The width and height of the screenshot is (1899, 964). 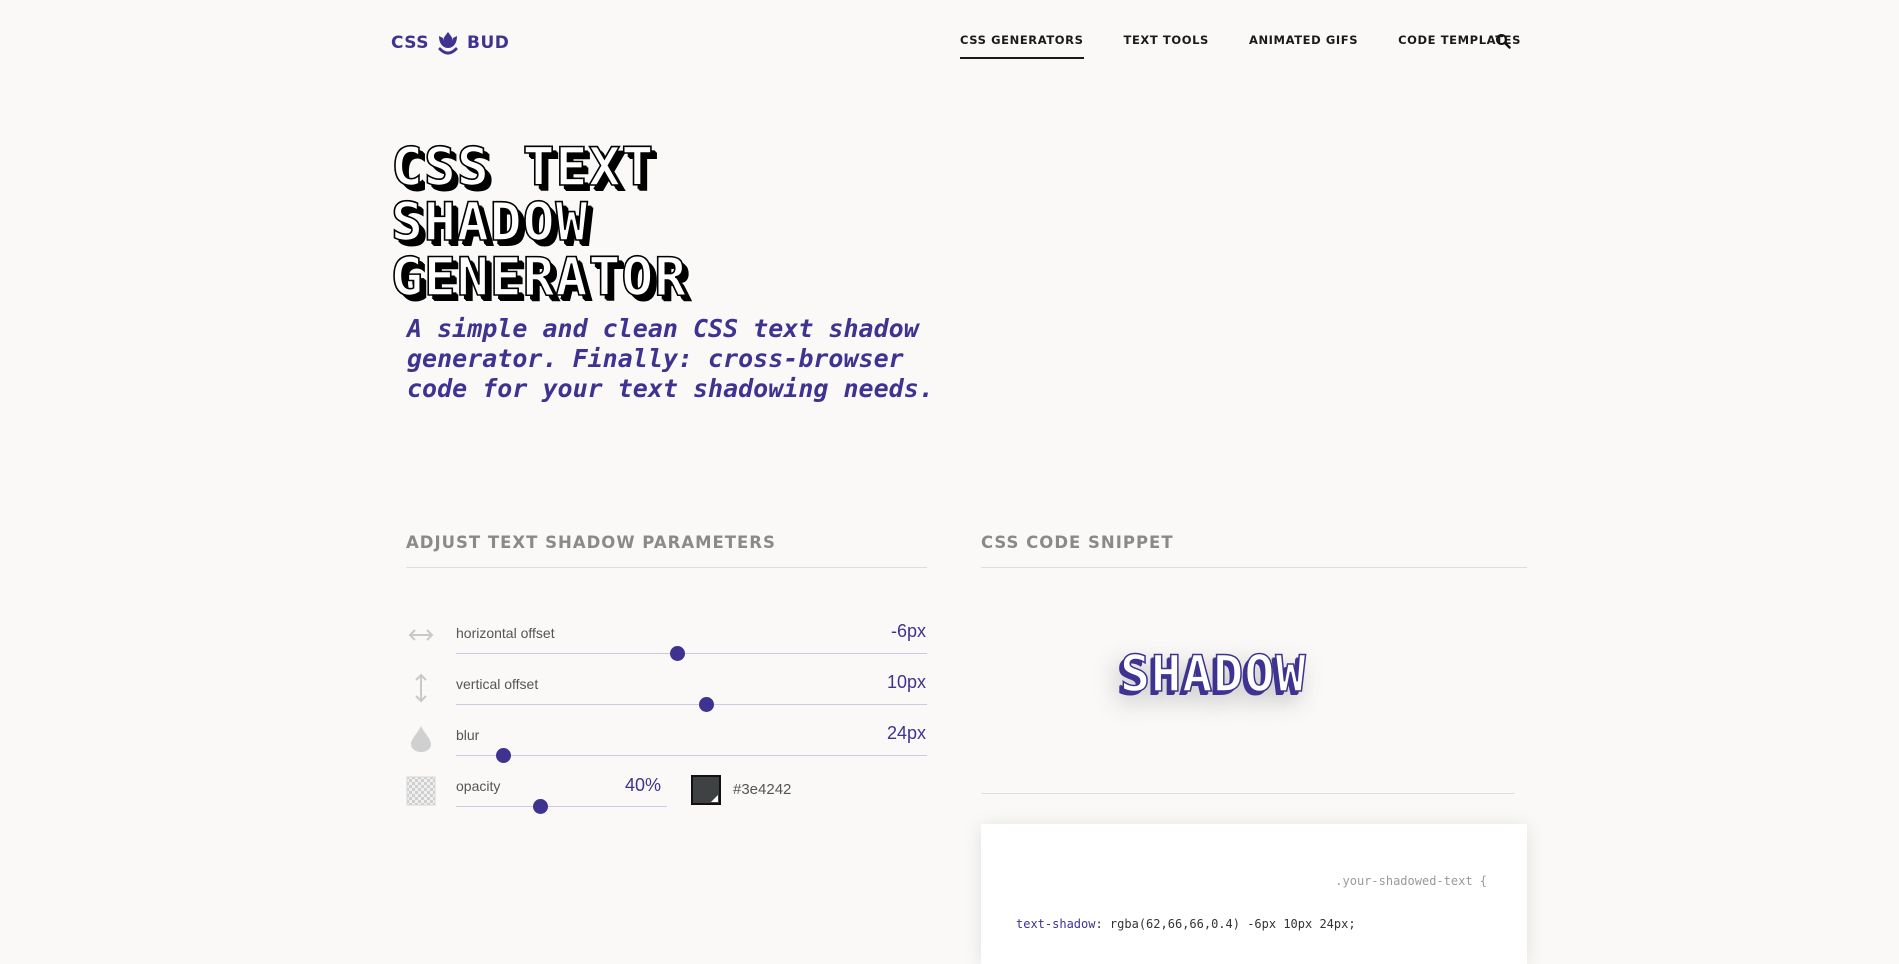 What do you see at coordinates (421, 635) in the screenshot?
I see `horizontal-arrows-icon` at bounding box center [421, 635].